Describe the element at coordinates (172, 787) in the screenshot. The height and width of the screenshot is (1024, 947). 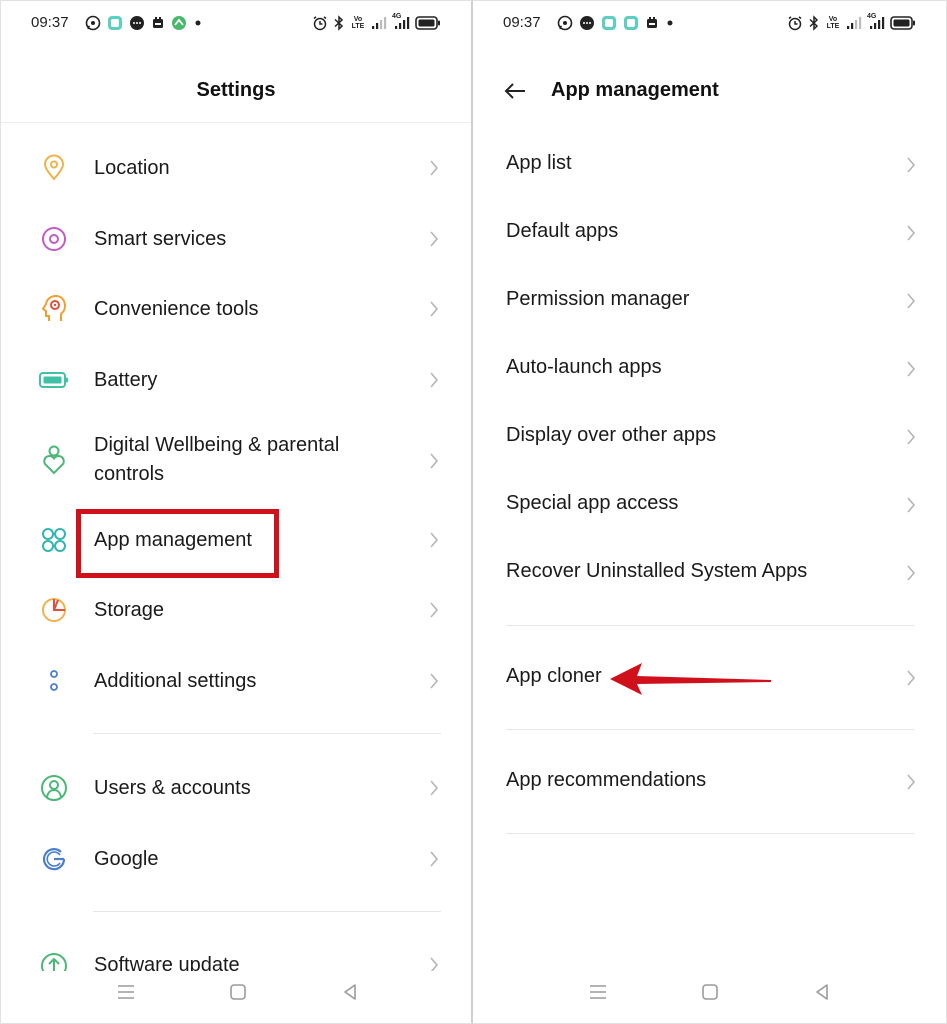
I see `settings-item-label: Users & accounts` at that location.